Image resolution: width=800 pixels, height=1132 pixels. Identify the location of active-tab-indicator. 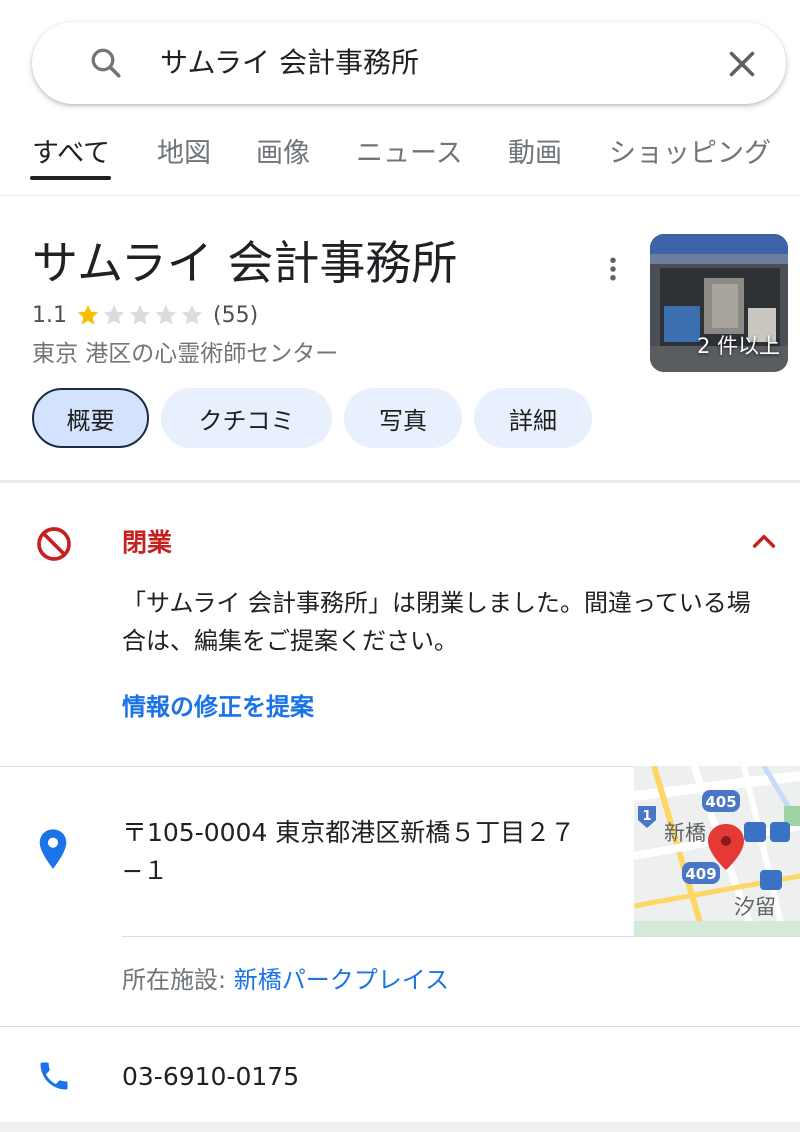
(70, 178).